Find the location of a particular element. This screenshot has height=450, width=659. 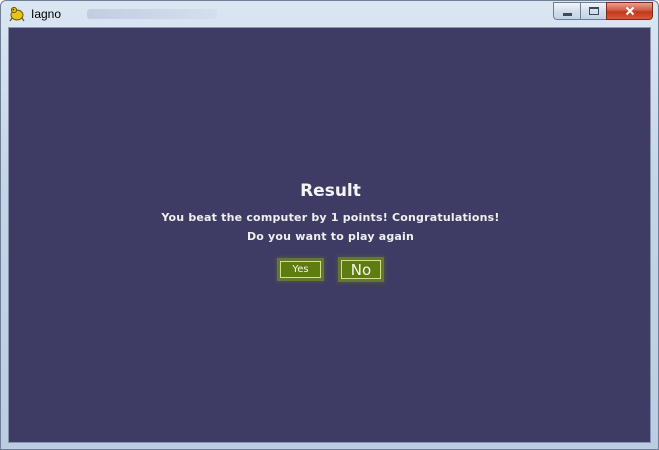

no-button: No is located at coordinates (361, 269).